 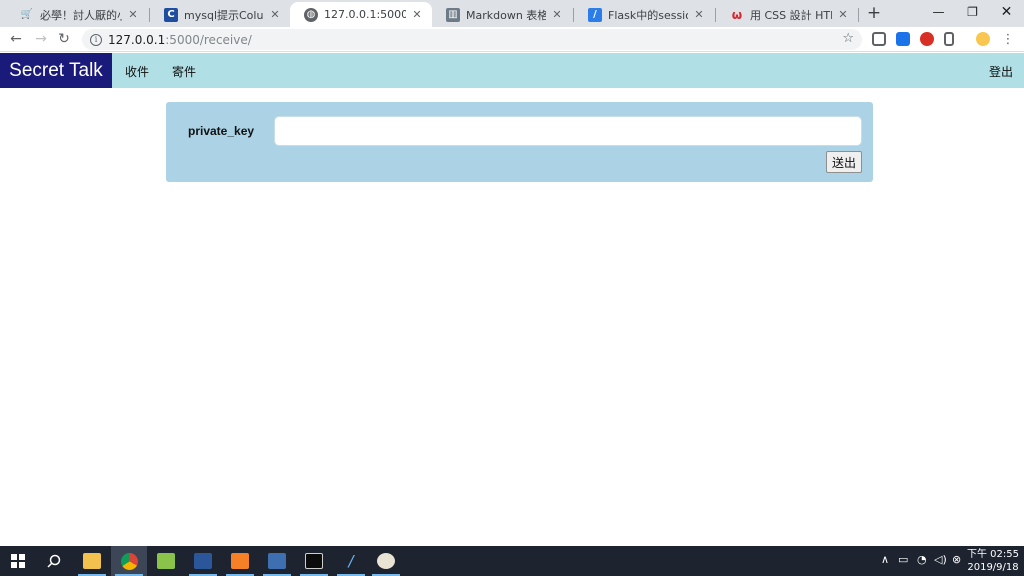 I want to click on clock-time: 下午 02:55, so click(x=993, y=554).